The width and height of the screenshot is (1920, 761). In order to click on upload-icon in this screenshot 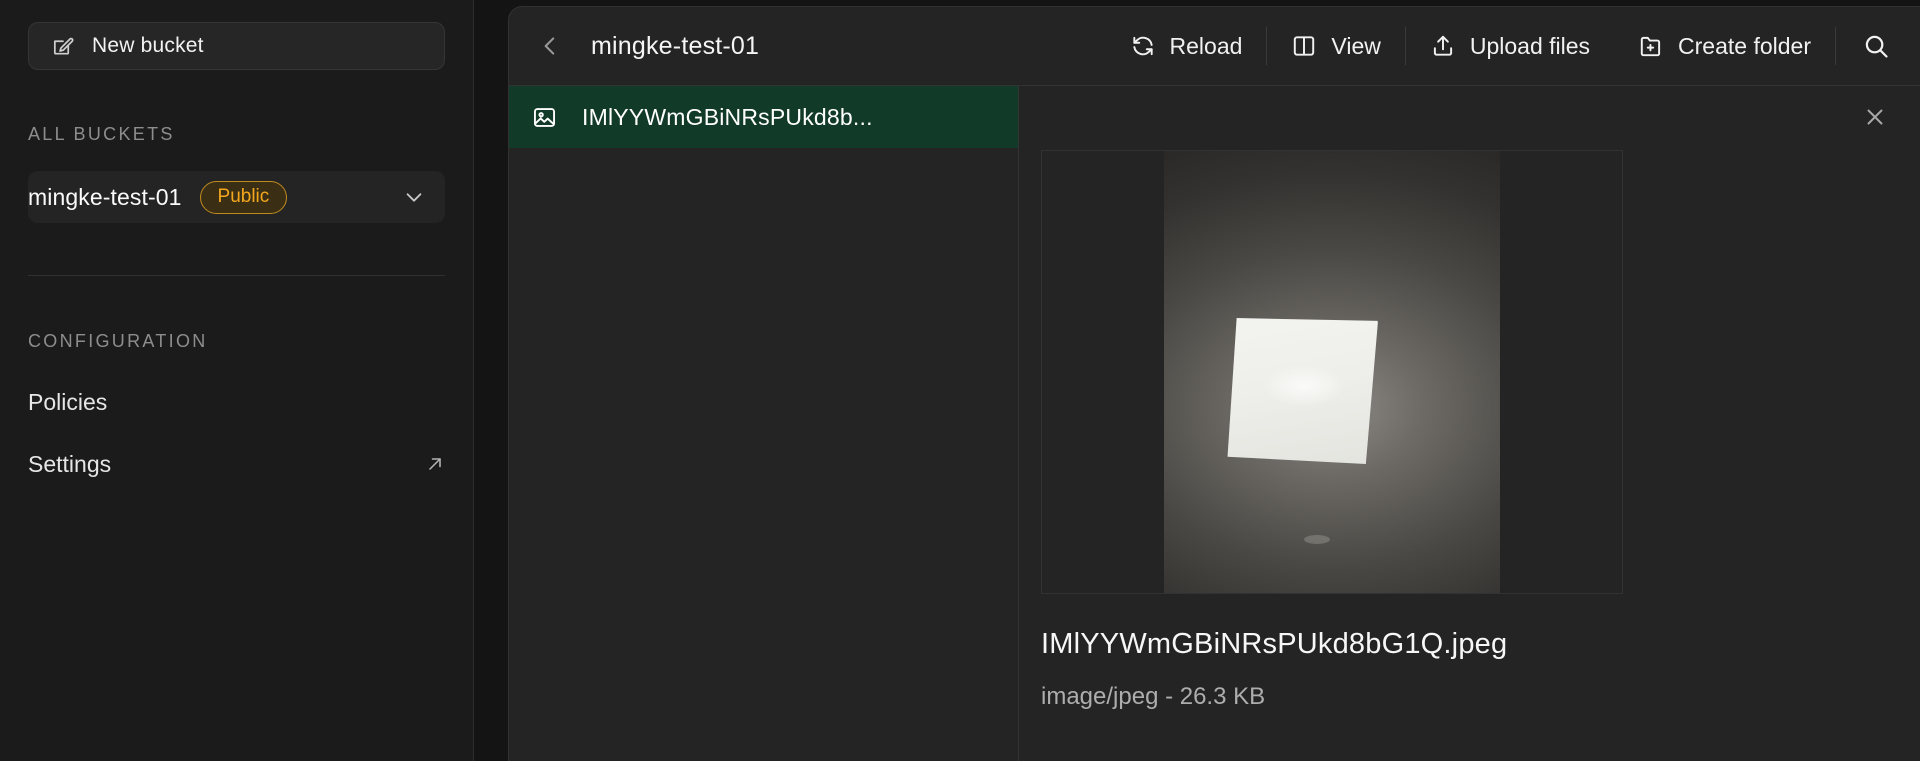, I will do `click(1443, 46)`.